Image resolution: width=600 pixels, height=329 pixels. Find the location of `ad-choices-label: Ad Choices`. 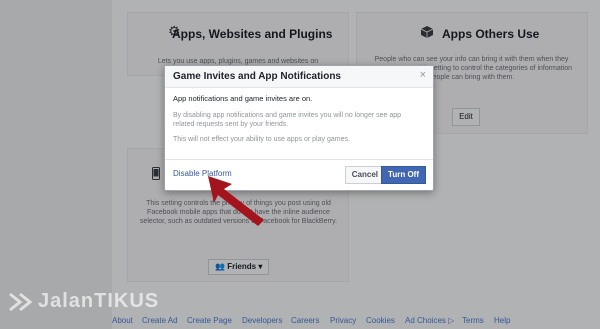

ad-choices-label: Ad Choices is located at coordinates (425, 320).